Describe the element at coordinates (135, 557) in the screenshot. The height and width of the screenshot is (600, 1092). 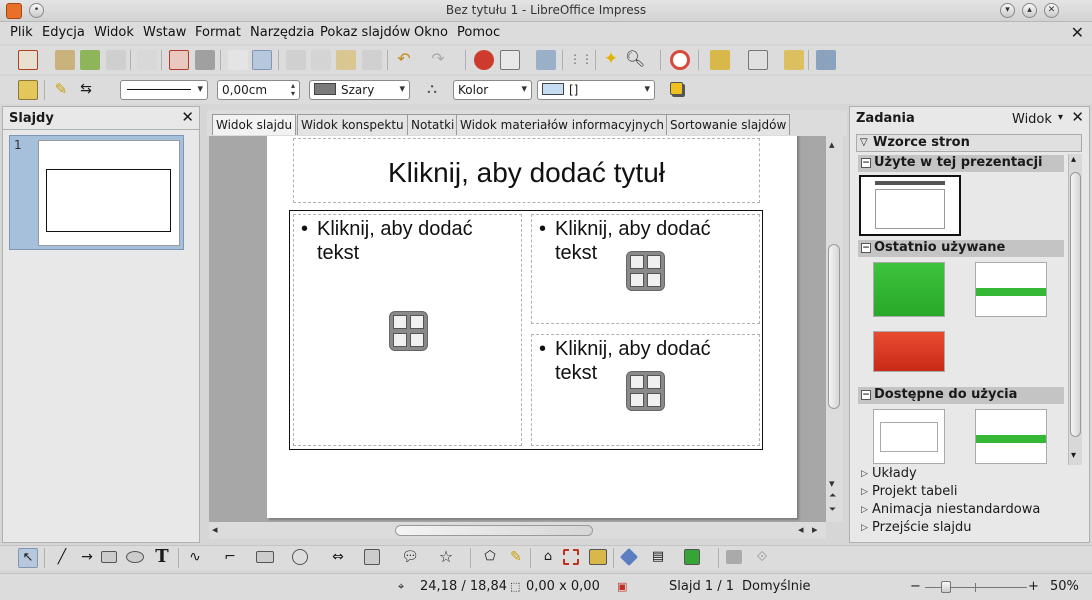
I see `ellipse-icon` at that location.